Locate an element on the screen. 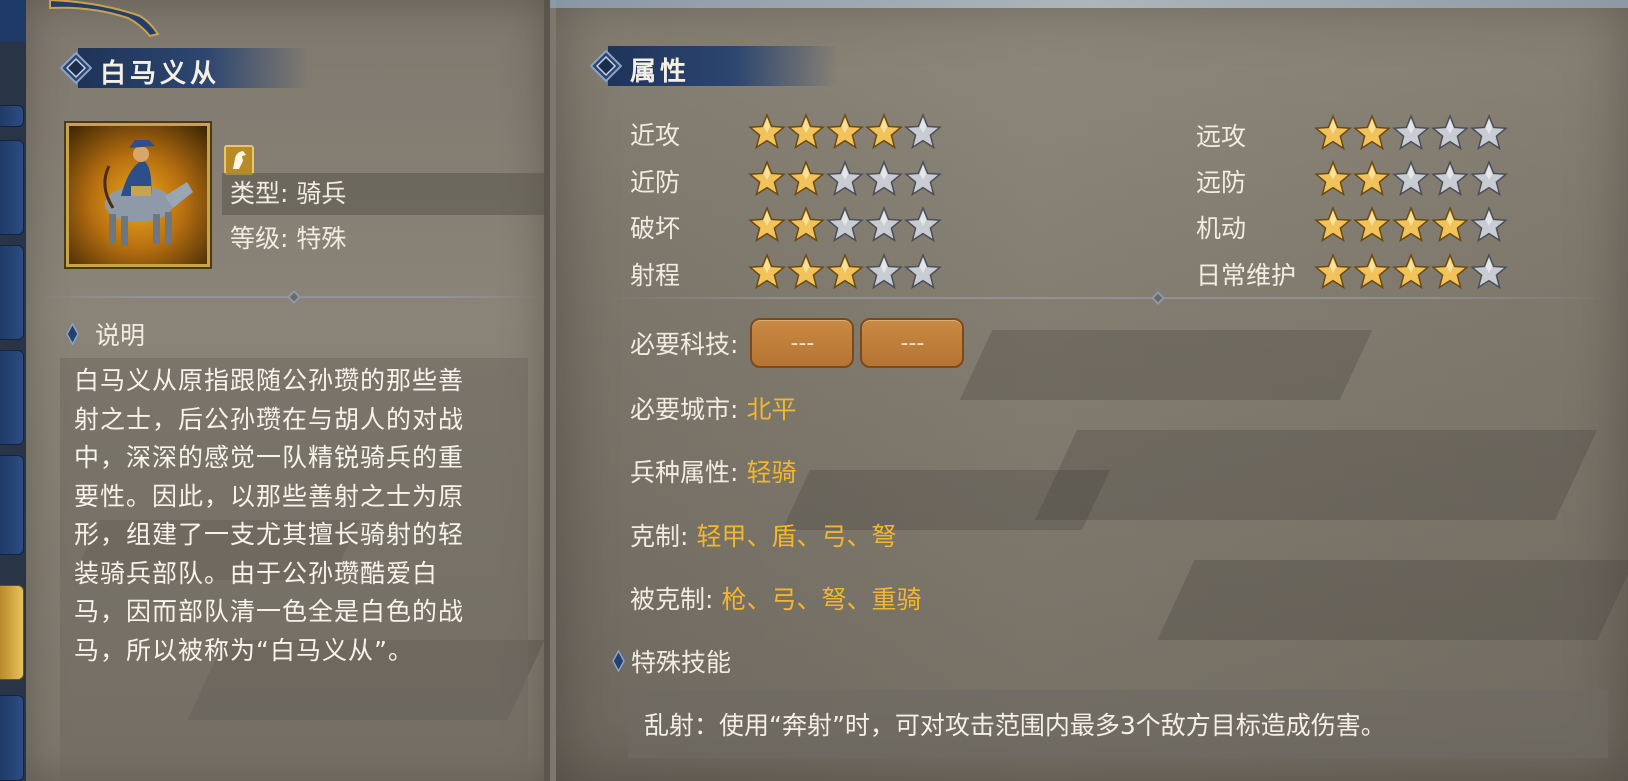  skill-description: 乱射：使用“奔射”时，可对攻击范围内最多3个敌方目标造成伤害。 is located at coordinates (1015, 725).